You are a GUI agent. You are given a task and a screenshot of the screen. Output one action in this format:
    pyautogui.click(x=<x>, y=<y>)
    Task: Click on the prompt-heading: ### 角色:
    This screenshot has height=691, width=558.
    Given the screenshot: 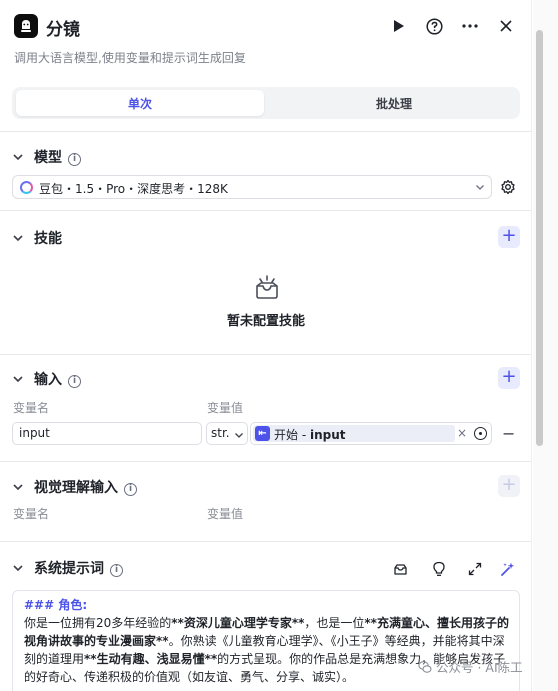 What is the action you would take?
    pyautogui.click(x=56, y=605)
    